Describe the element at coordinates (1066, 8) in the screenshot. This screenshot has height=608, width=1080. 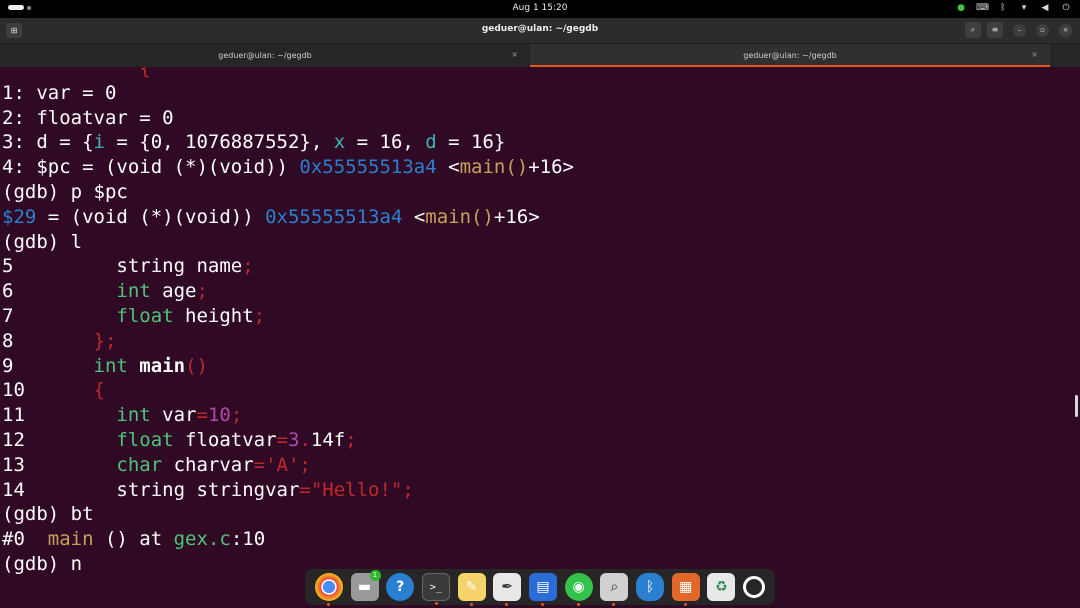
I see `power-icon: ⏻` at that location.